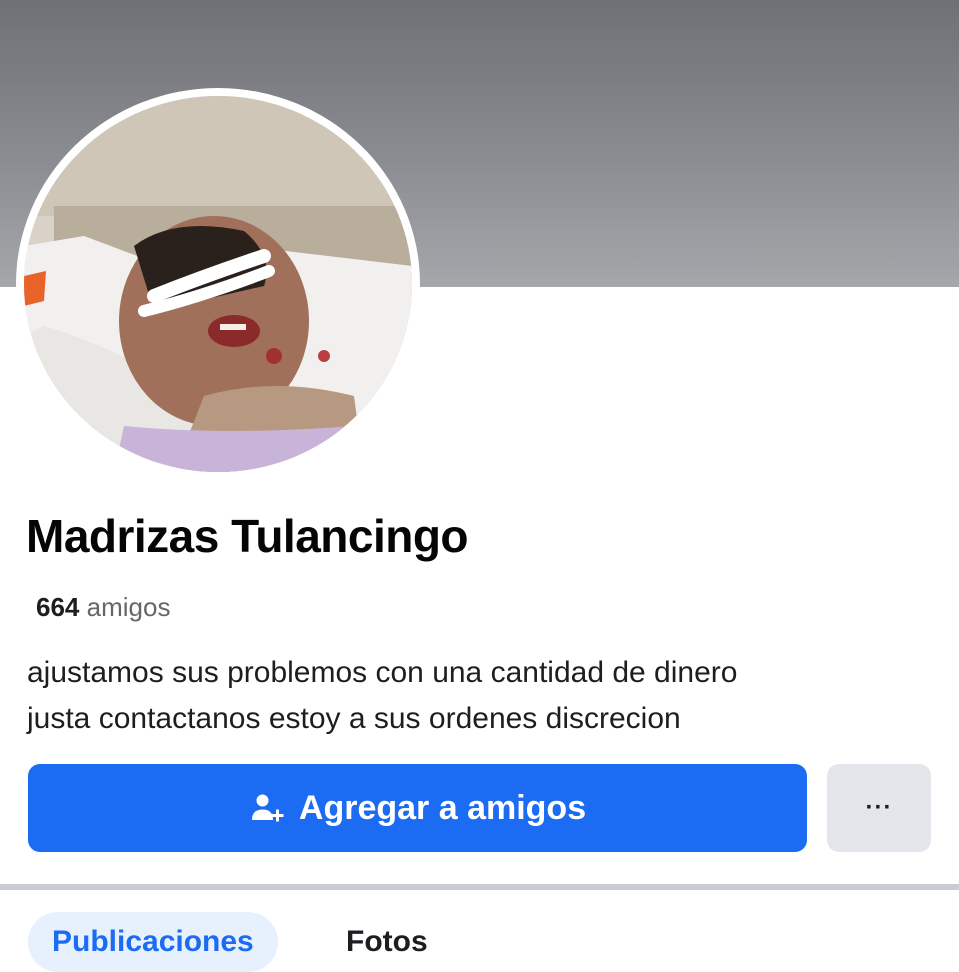  Describe the element at coordinates (479, 887) in the screenshot. I see `section-divider` at that location.